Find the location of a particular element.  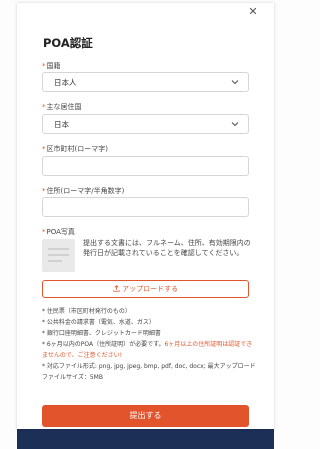

upload-label: アップロードする is located at coordinates (150, 289).